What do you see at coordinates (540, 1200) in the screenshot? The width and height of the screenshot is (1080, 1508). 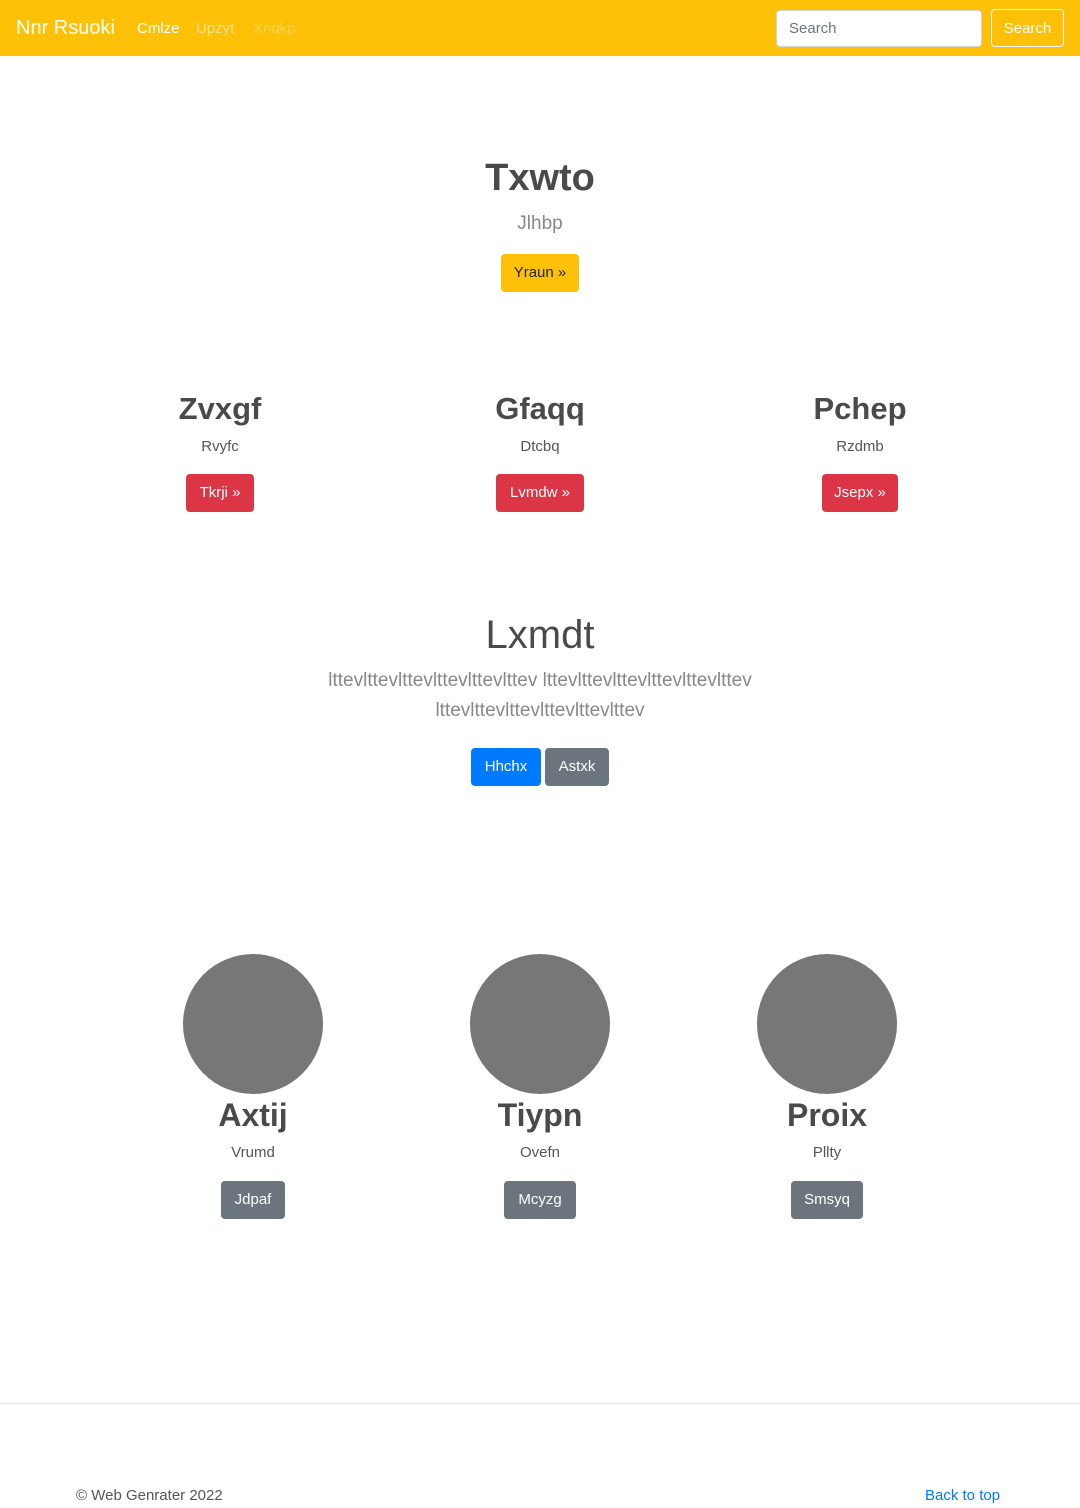 I see `marketing-button-2: Mcyzg` at bounding box center [540, 1200].